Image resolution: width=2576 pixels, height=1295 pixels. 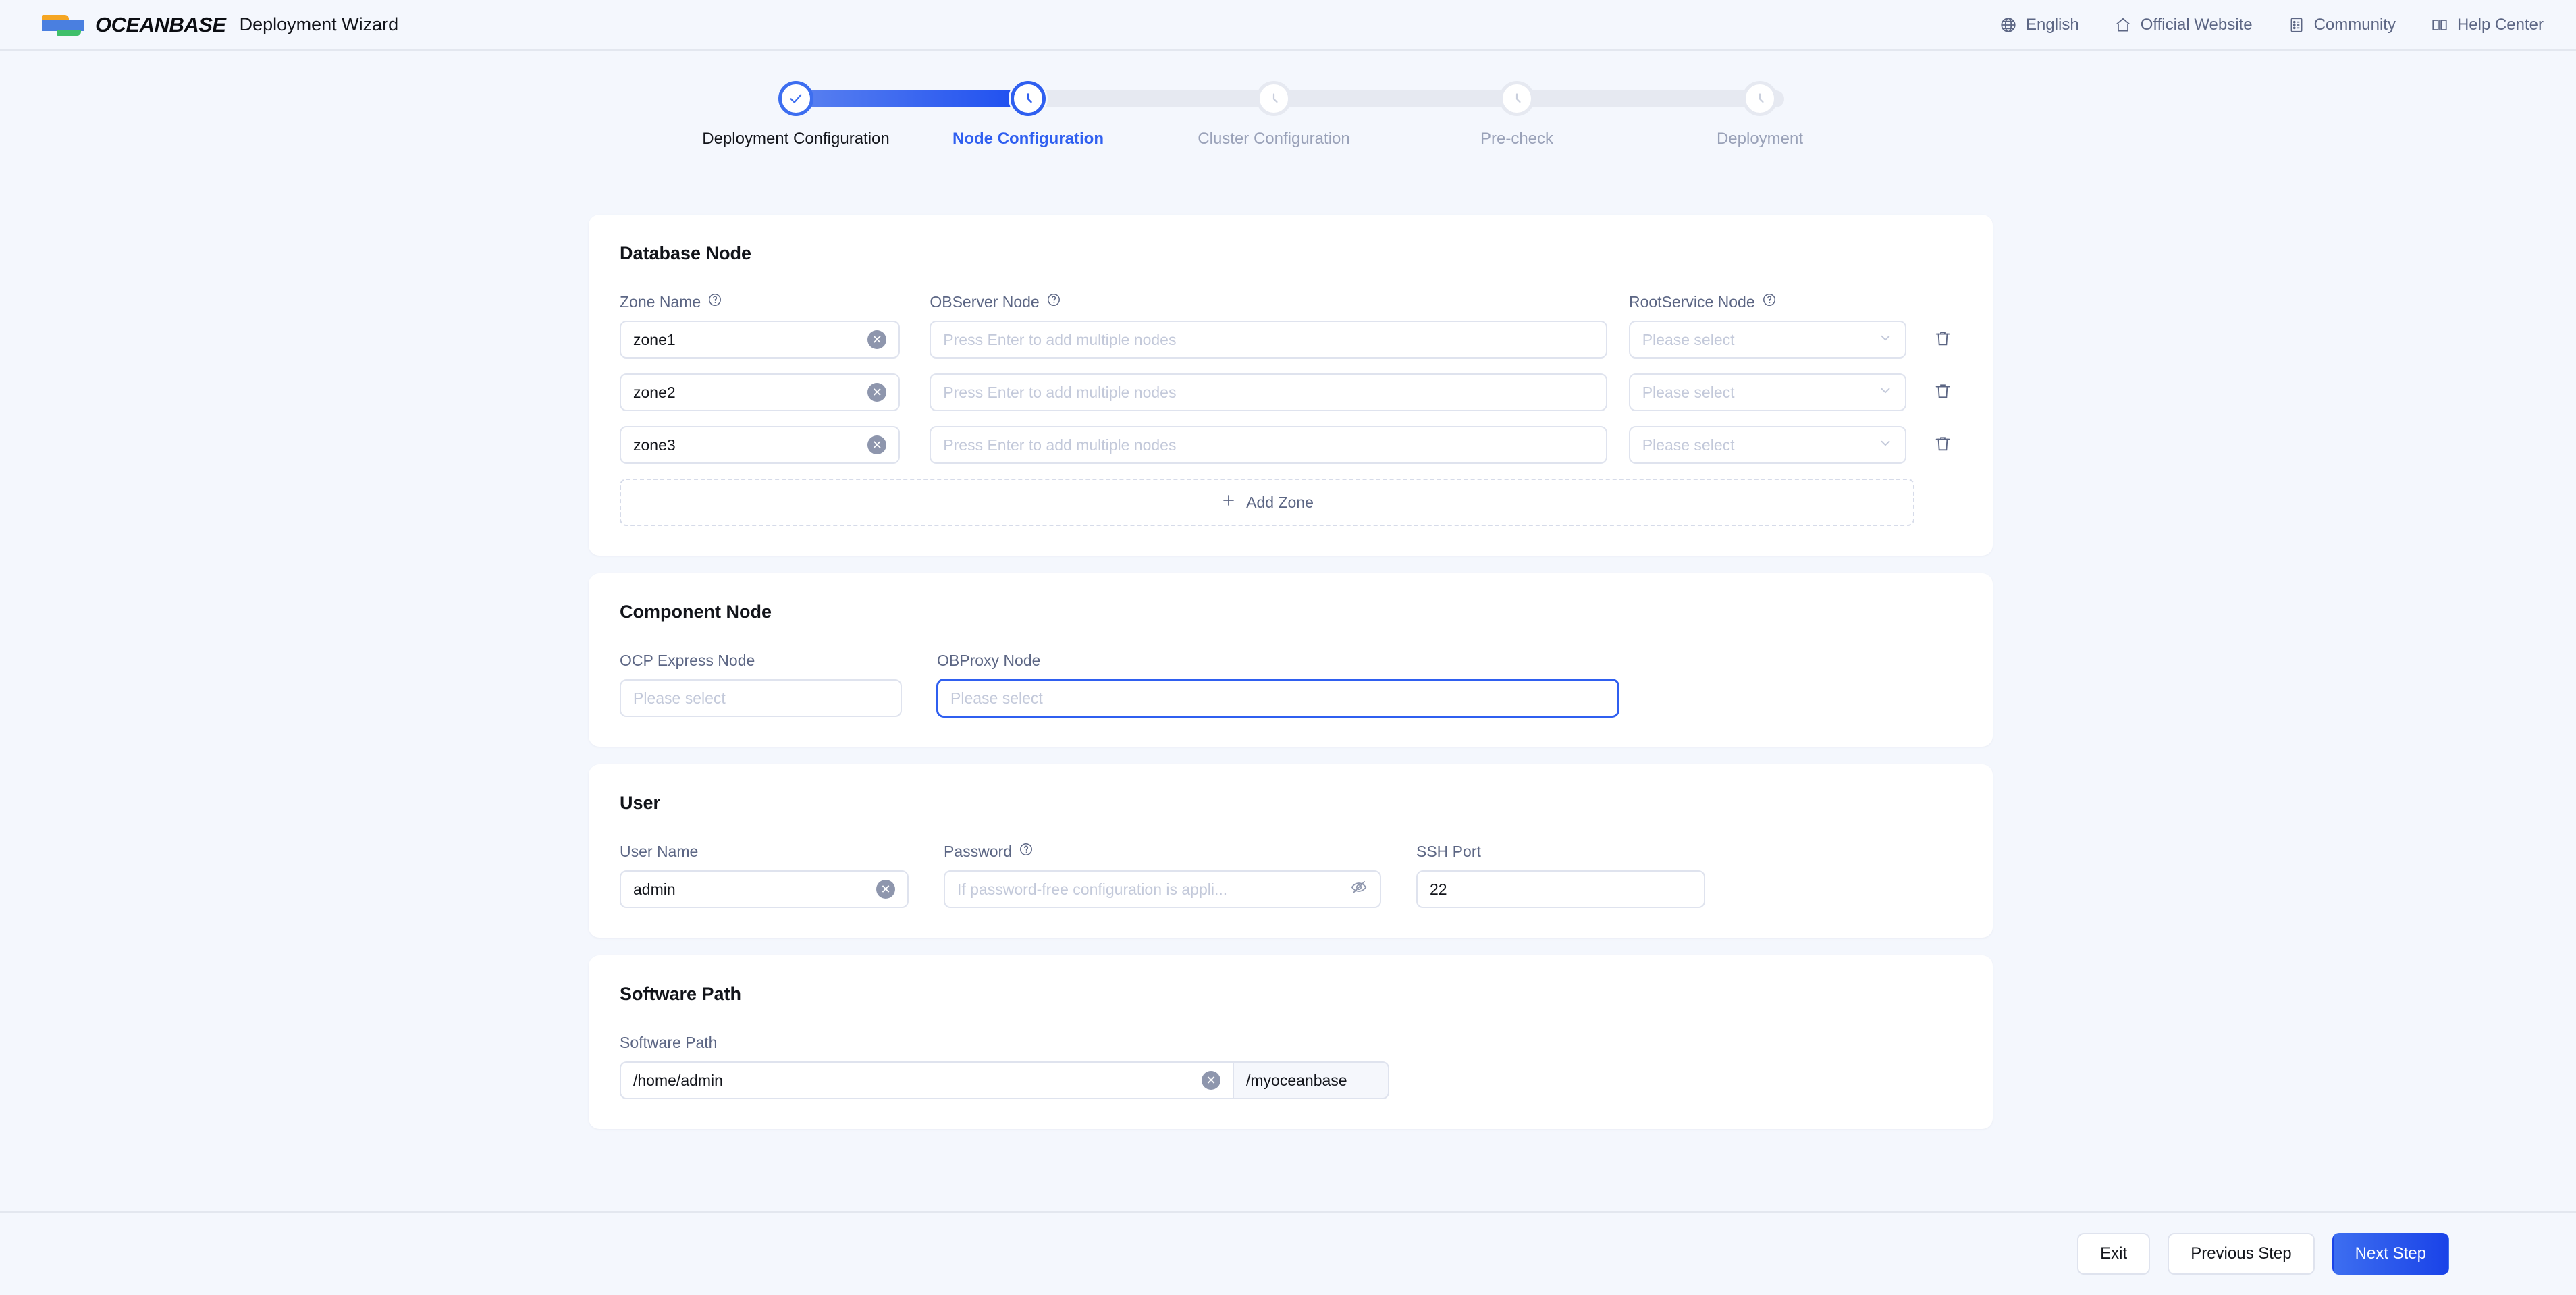 I want to click on list-doc-icon, so click(x=2296, y=25).